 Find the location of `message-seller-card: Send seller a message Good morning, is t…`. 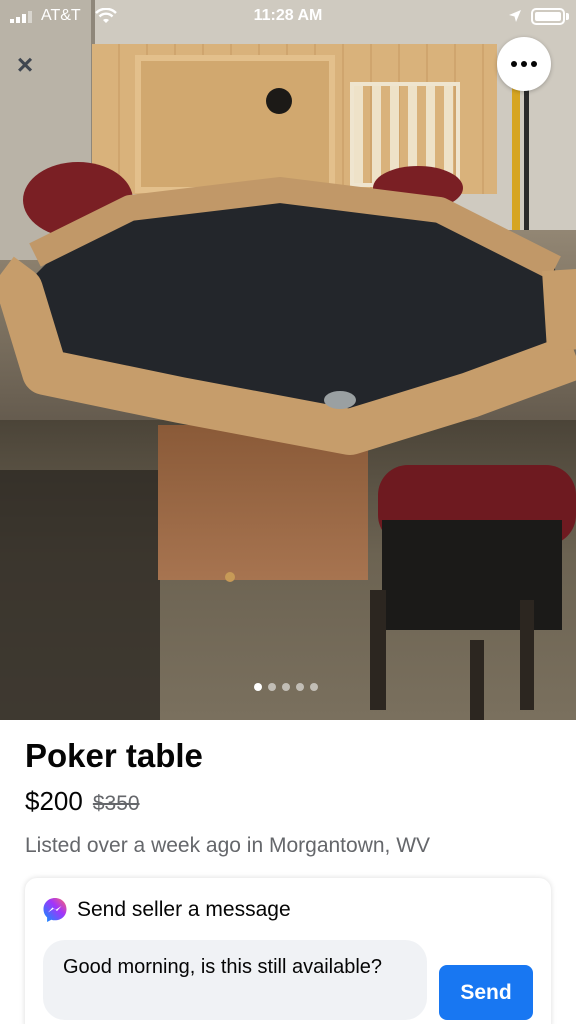

message-seller-card: Send seller a message Good morning, is t… is located at coordinates (288, 951).